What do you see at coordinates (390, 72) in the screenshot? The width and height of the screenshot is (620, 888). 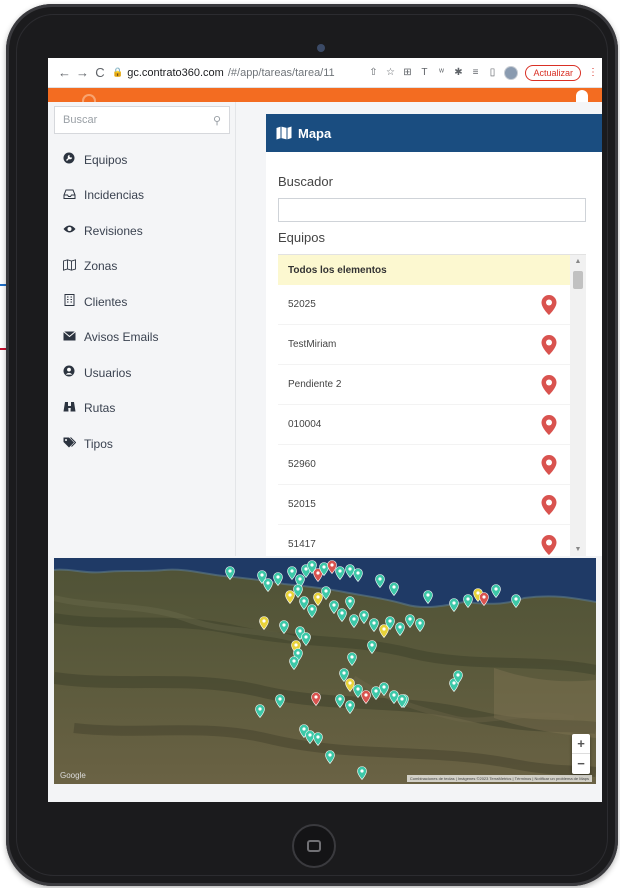 I see `bookmark-star-icon: ☆` at bounding box center [390, 72].